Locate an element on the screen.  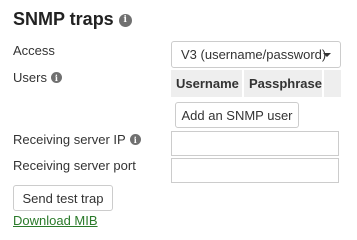
section-title-text: SNMP traps is located at coordinates (63, 19).